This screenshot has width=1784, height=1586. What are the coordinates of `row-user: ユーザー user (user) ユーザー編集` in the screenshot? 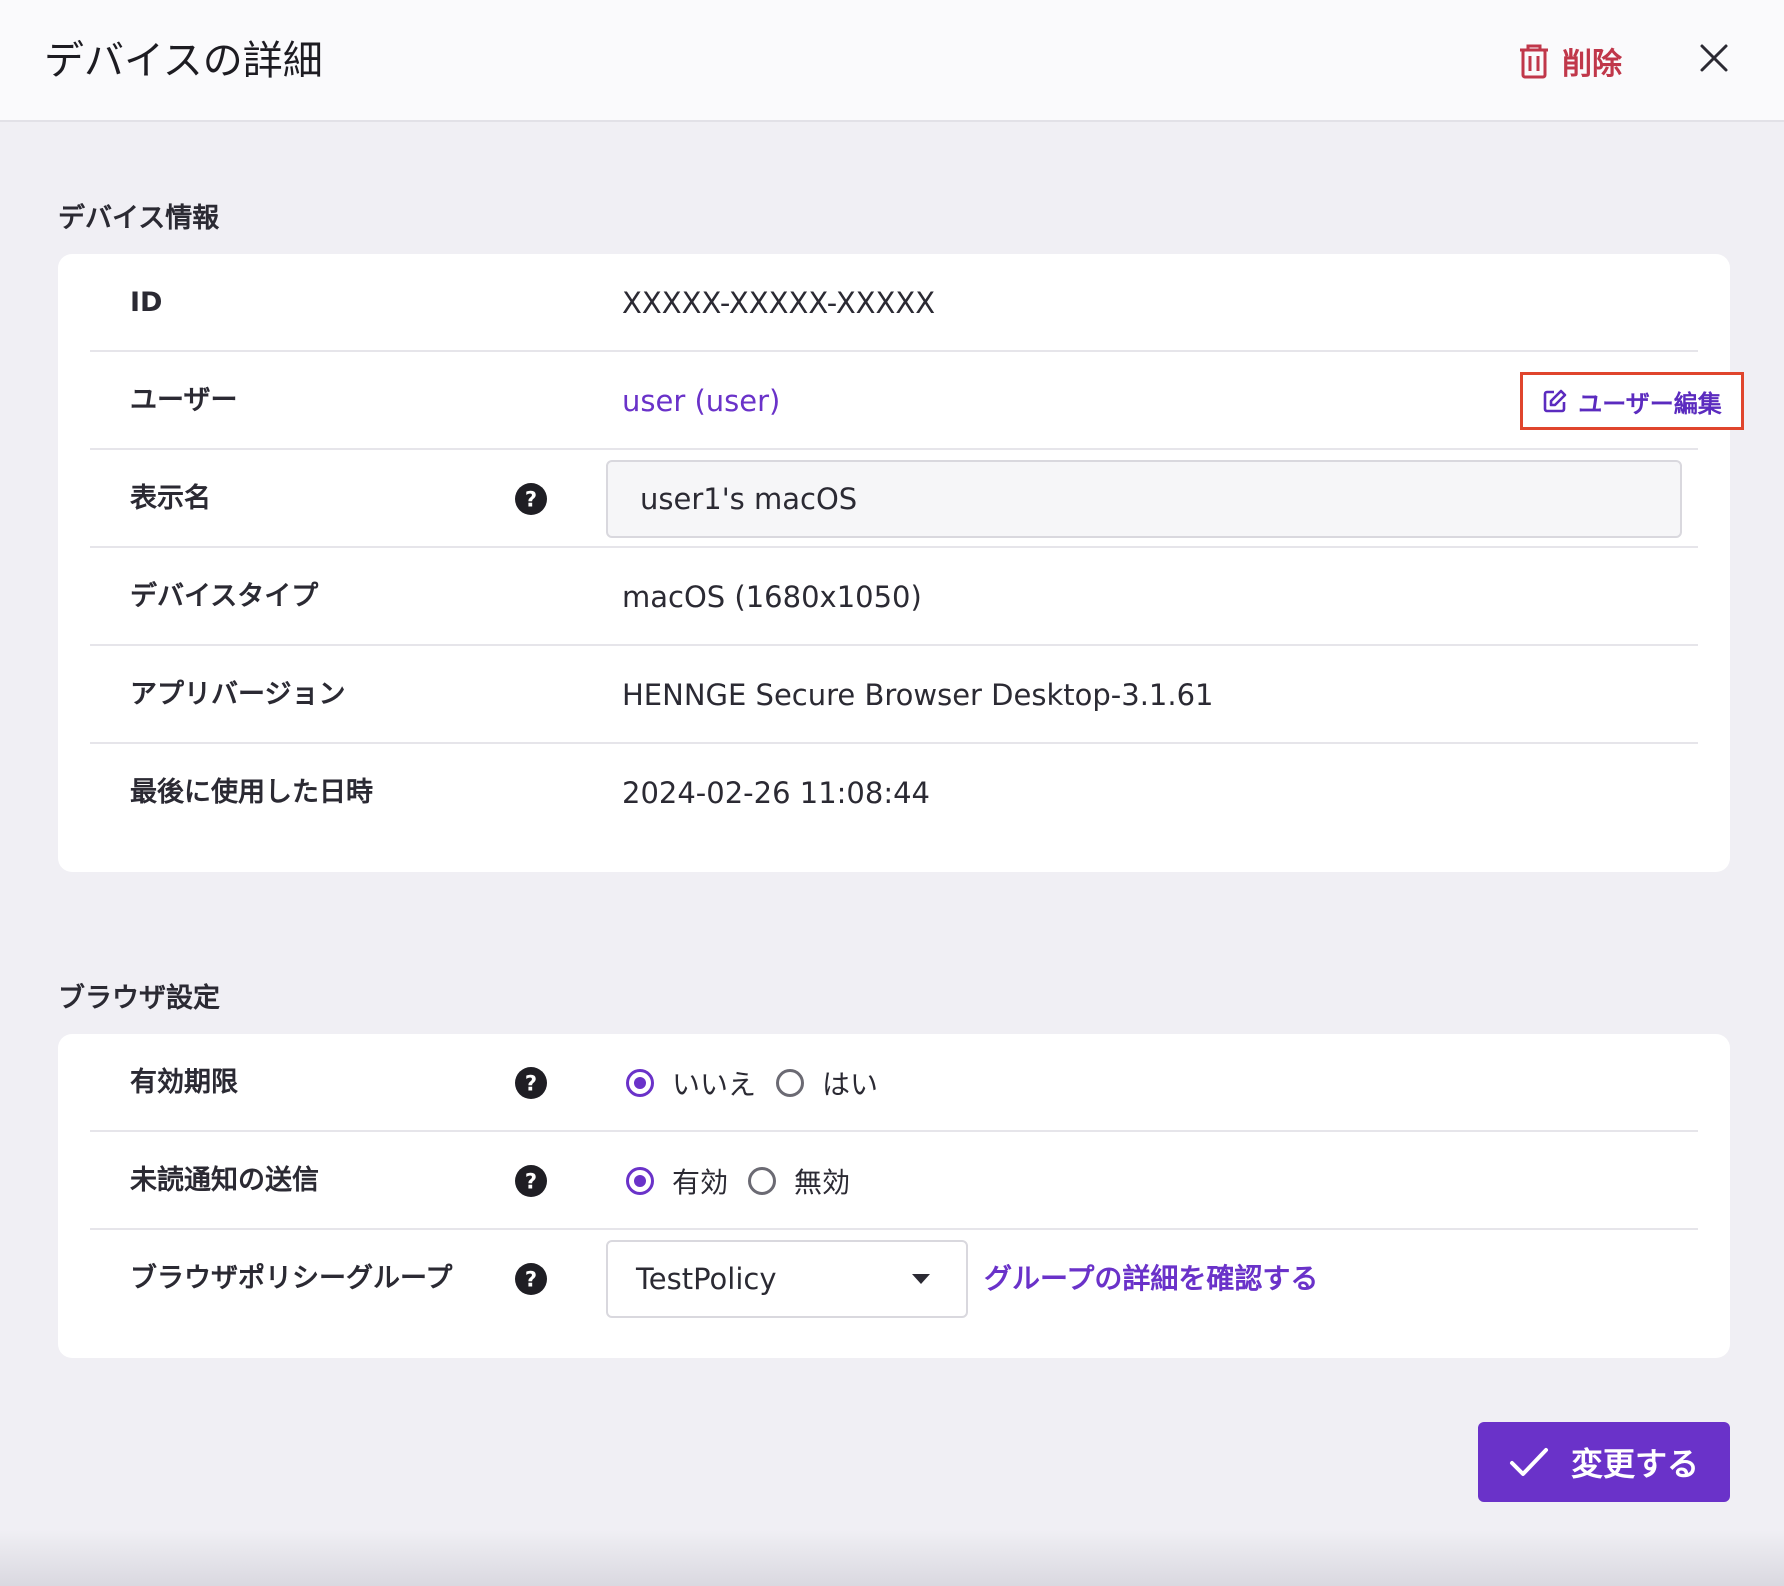 It's located at (917, 401).